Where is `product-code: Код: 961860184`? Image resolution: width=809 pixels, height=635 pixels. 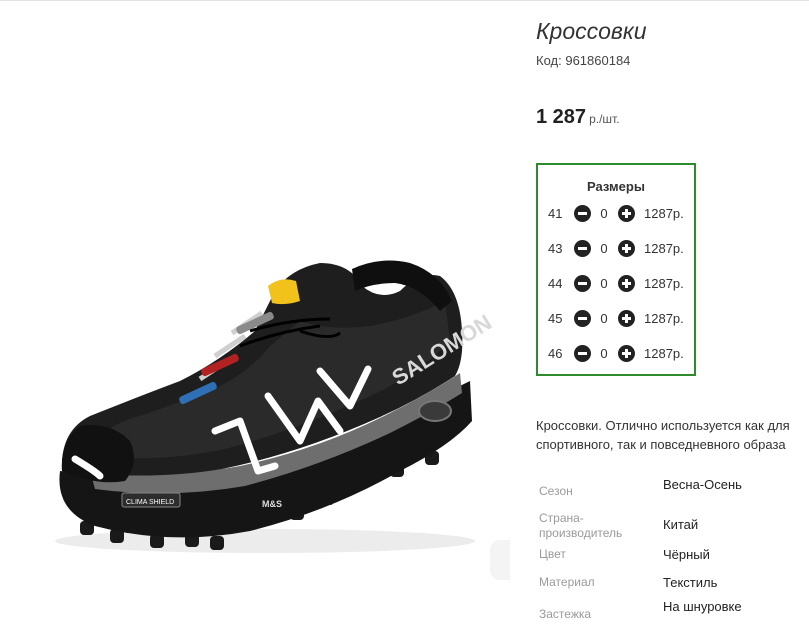
product-code: Код: 961860184 is located at coordinates (583, 60).